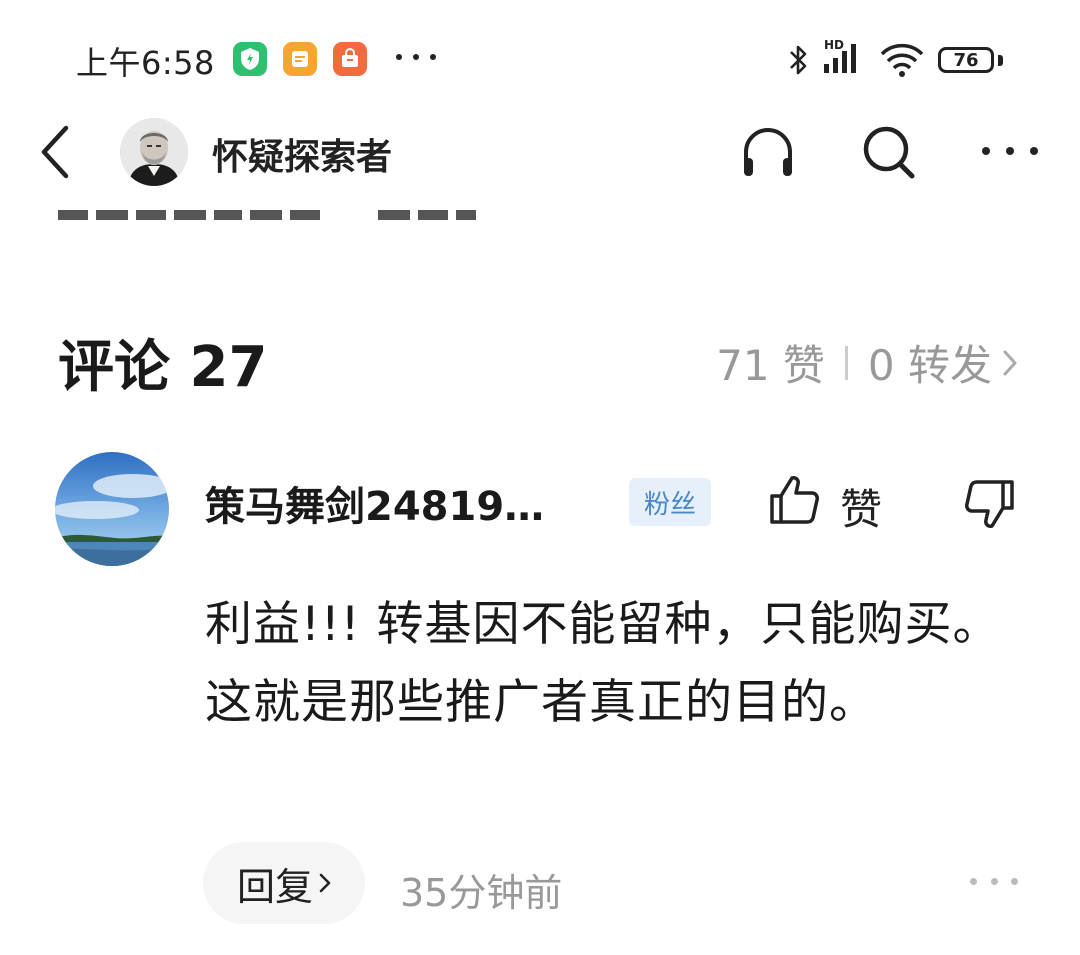 The height and width of the screenshot is (955, 1080). I want to click on like-label: 赞, so click(861, 506).